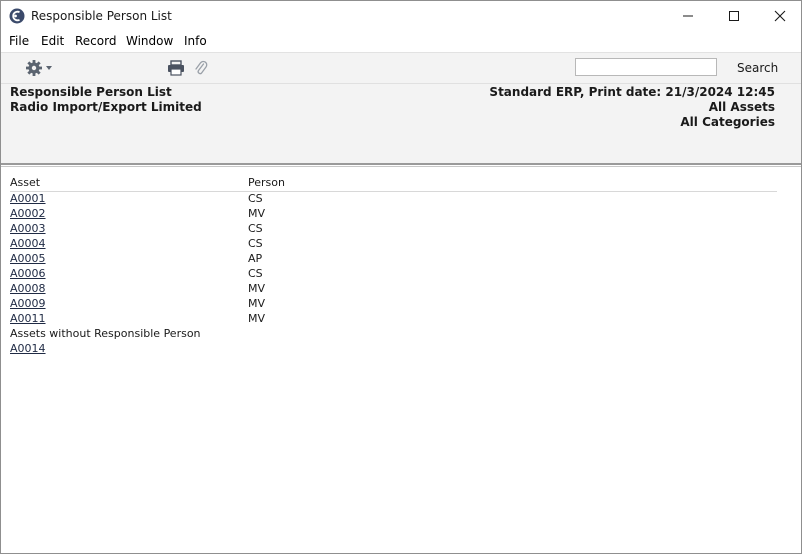 The image size is (802, 554). Describe the element at coordinates (393, 303) in the screenshot. I see `table-row: A0009 MV` at that location.